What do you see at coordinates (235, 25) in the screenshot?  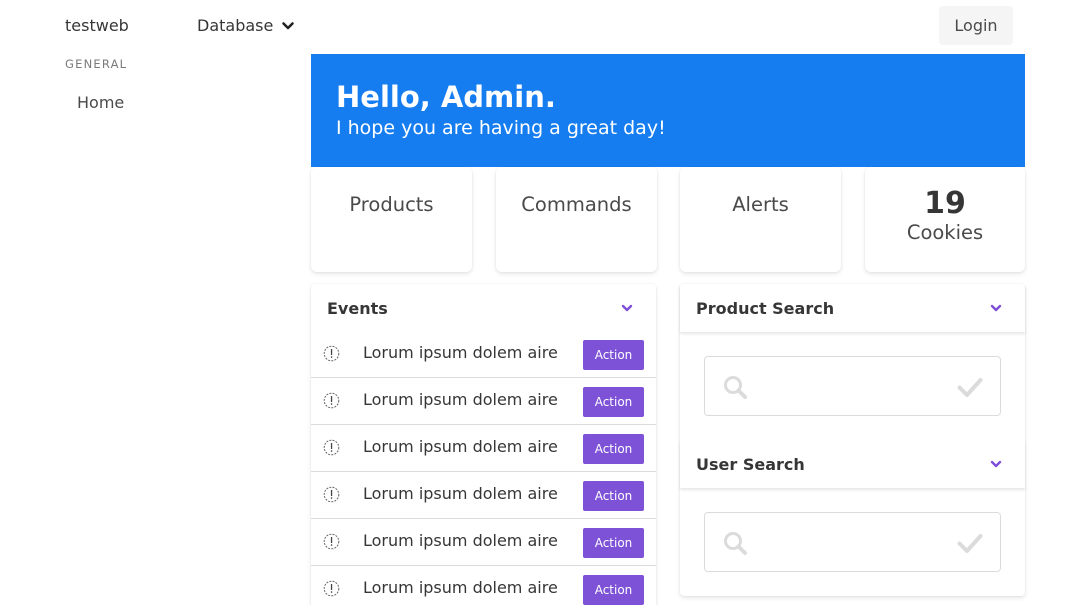 I see `database-label: Database` at bounding box center [235, 25].